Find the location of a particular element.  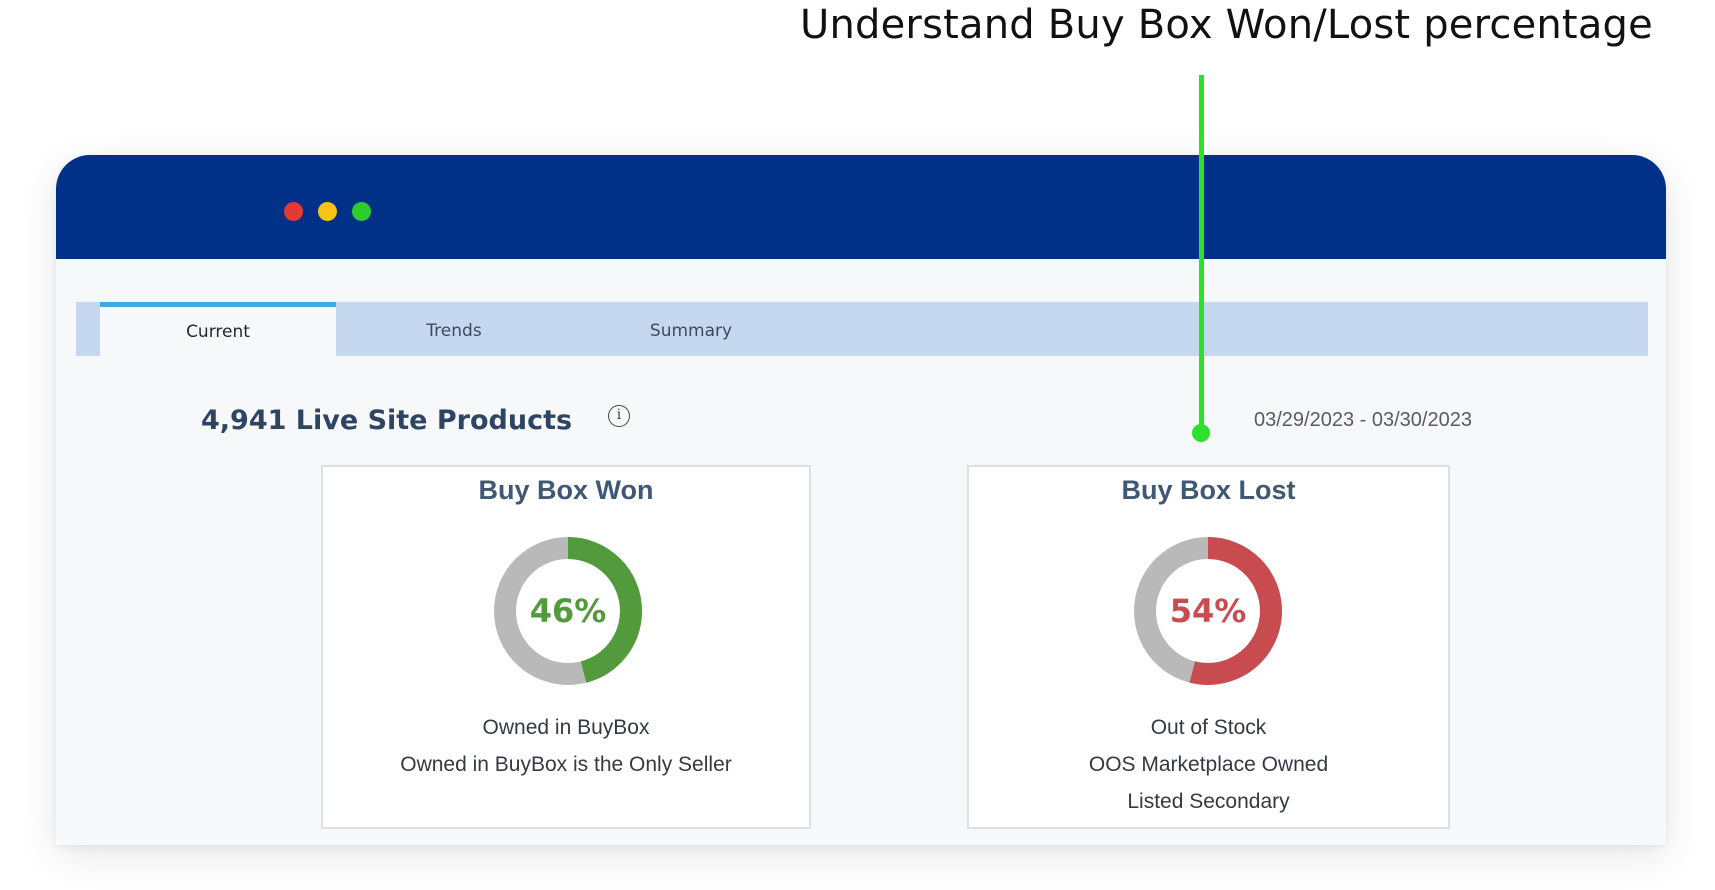

buy-box-won-donut: 46% is located at coordinates (568, 611).